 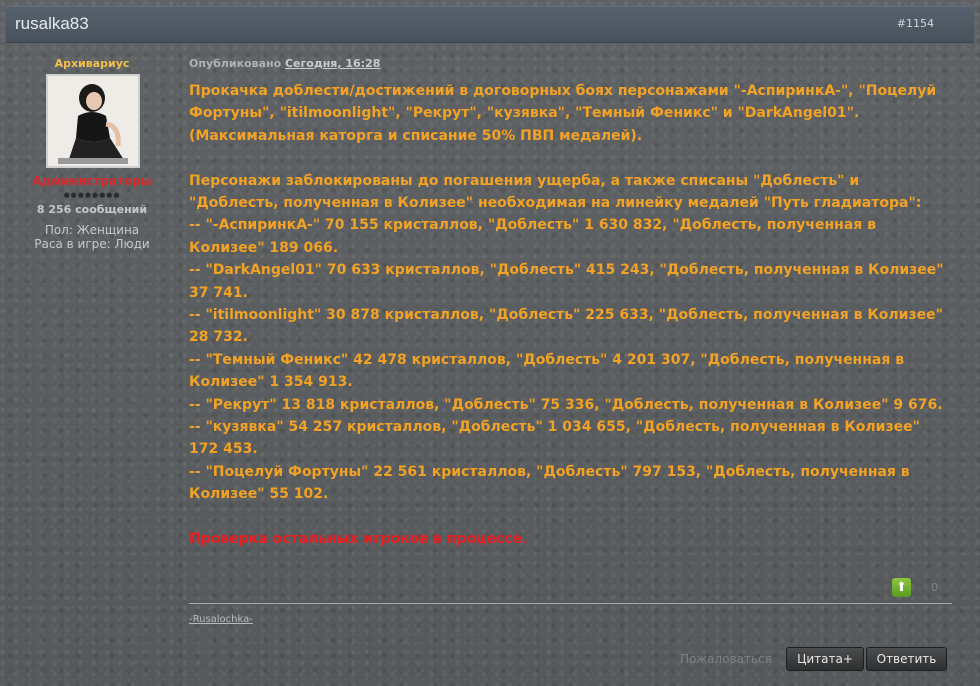 What do you see at coordinates (825, 659) in the screenshot?
I see `quote-button: Цитата+` at bounding box center [825, 659].